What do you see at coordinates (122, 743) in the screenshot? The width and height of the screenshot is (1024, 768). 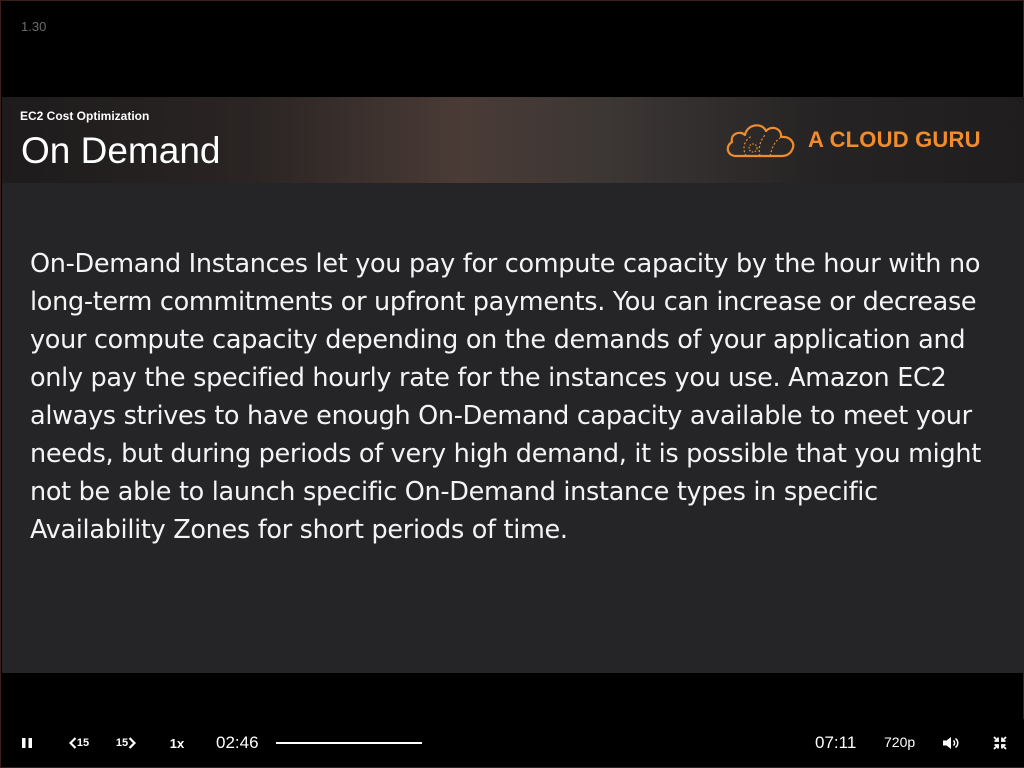 I see `skip-forward-label: 15` at bounding box center [122, 743].